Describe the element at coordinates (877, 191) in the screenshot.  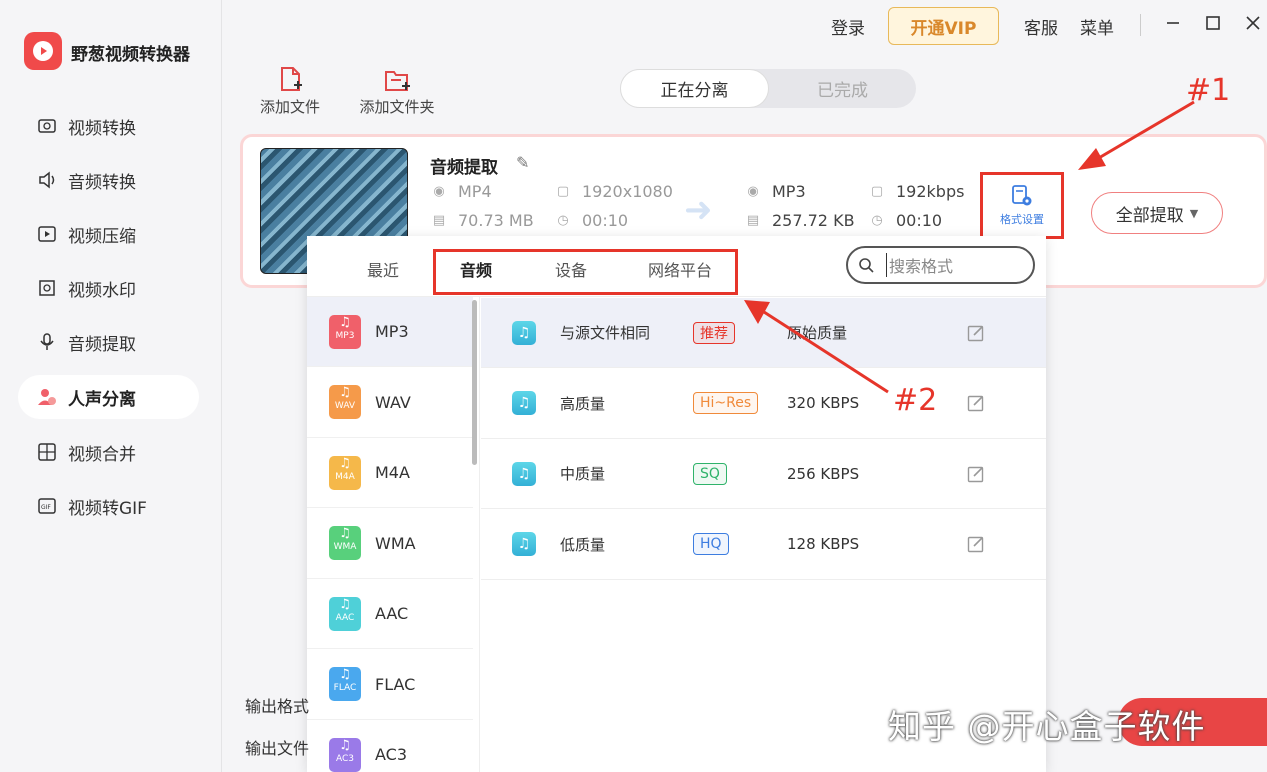
I see `resolution-icon: ▢` at that location.